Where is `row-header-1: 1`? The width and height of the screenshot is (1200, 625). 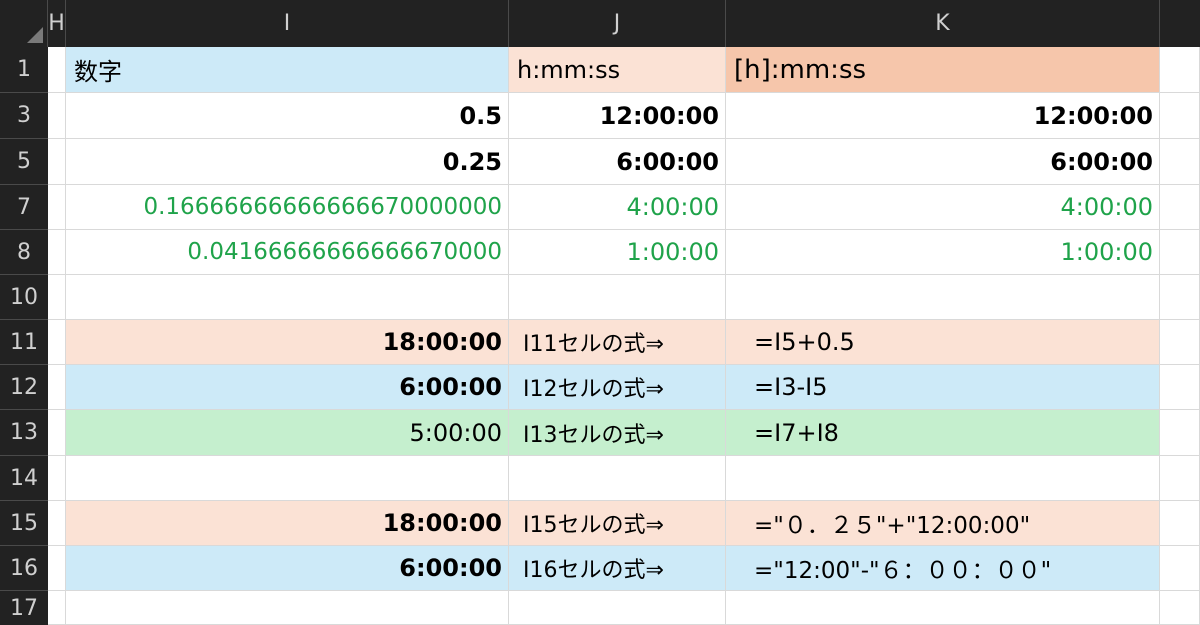 row-header-1: 1 is located at coordinates (24, 70).